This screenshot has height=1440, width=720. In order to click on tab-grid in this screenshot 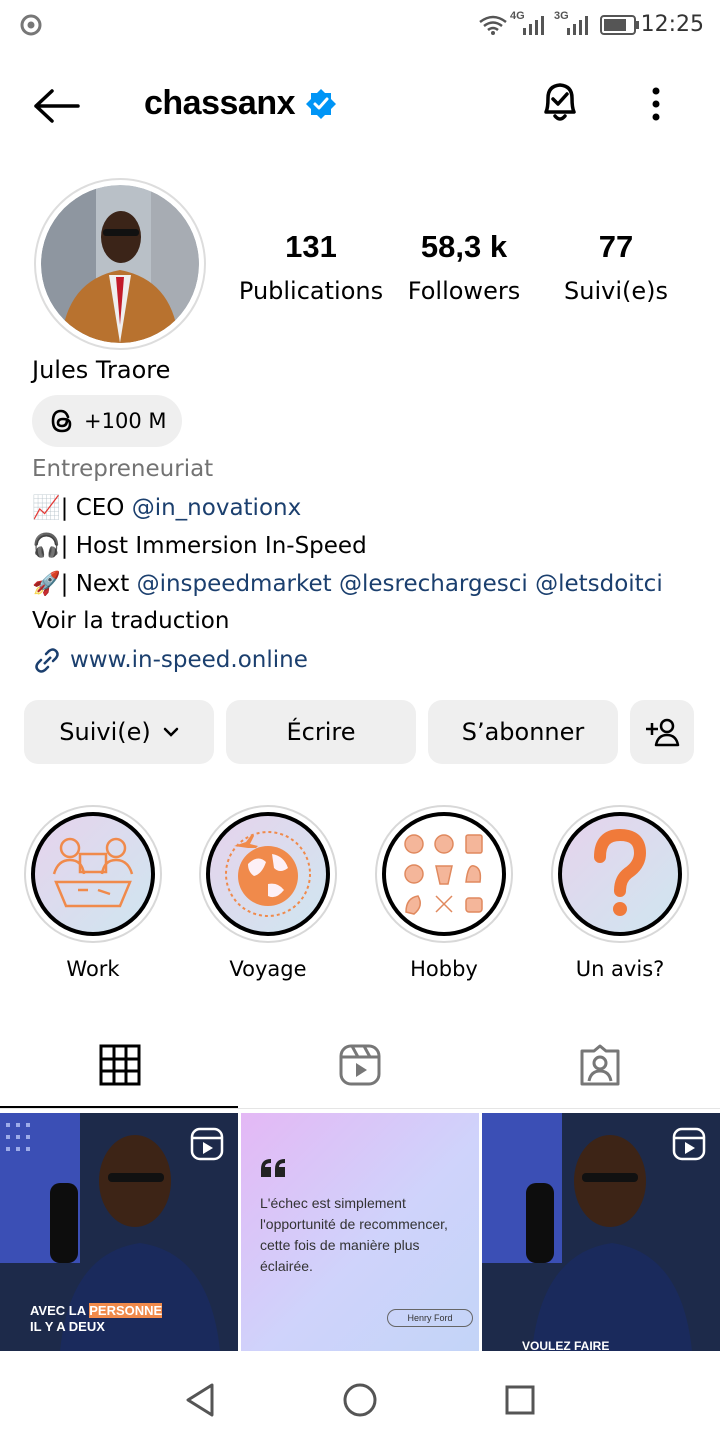, I will do `click(120, 1065)`.